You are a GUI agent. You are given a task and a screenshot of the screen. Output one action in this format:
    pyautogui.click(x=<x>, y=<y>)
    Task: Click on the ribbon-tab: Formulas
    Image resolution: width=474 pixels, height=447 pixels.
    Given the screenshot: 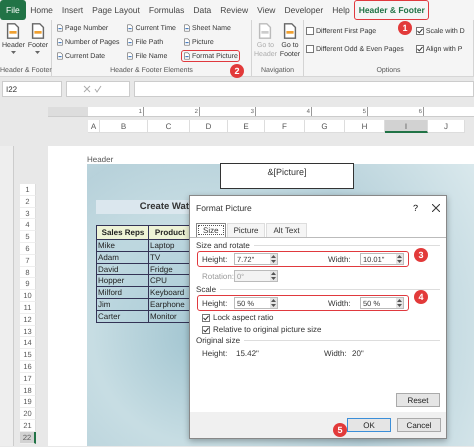 What is the action you would take?
    pyautogui.click(x=166, y=10)
    